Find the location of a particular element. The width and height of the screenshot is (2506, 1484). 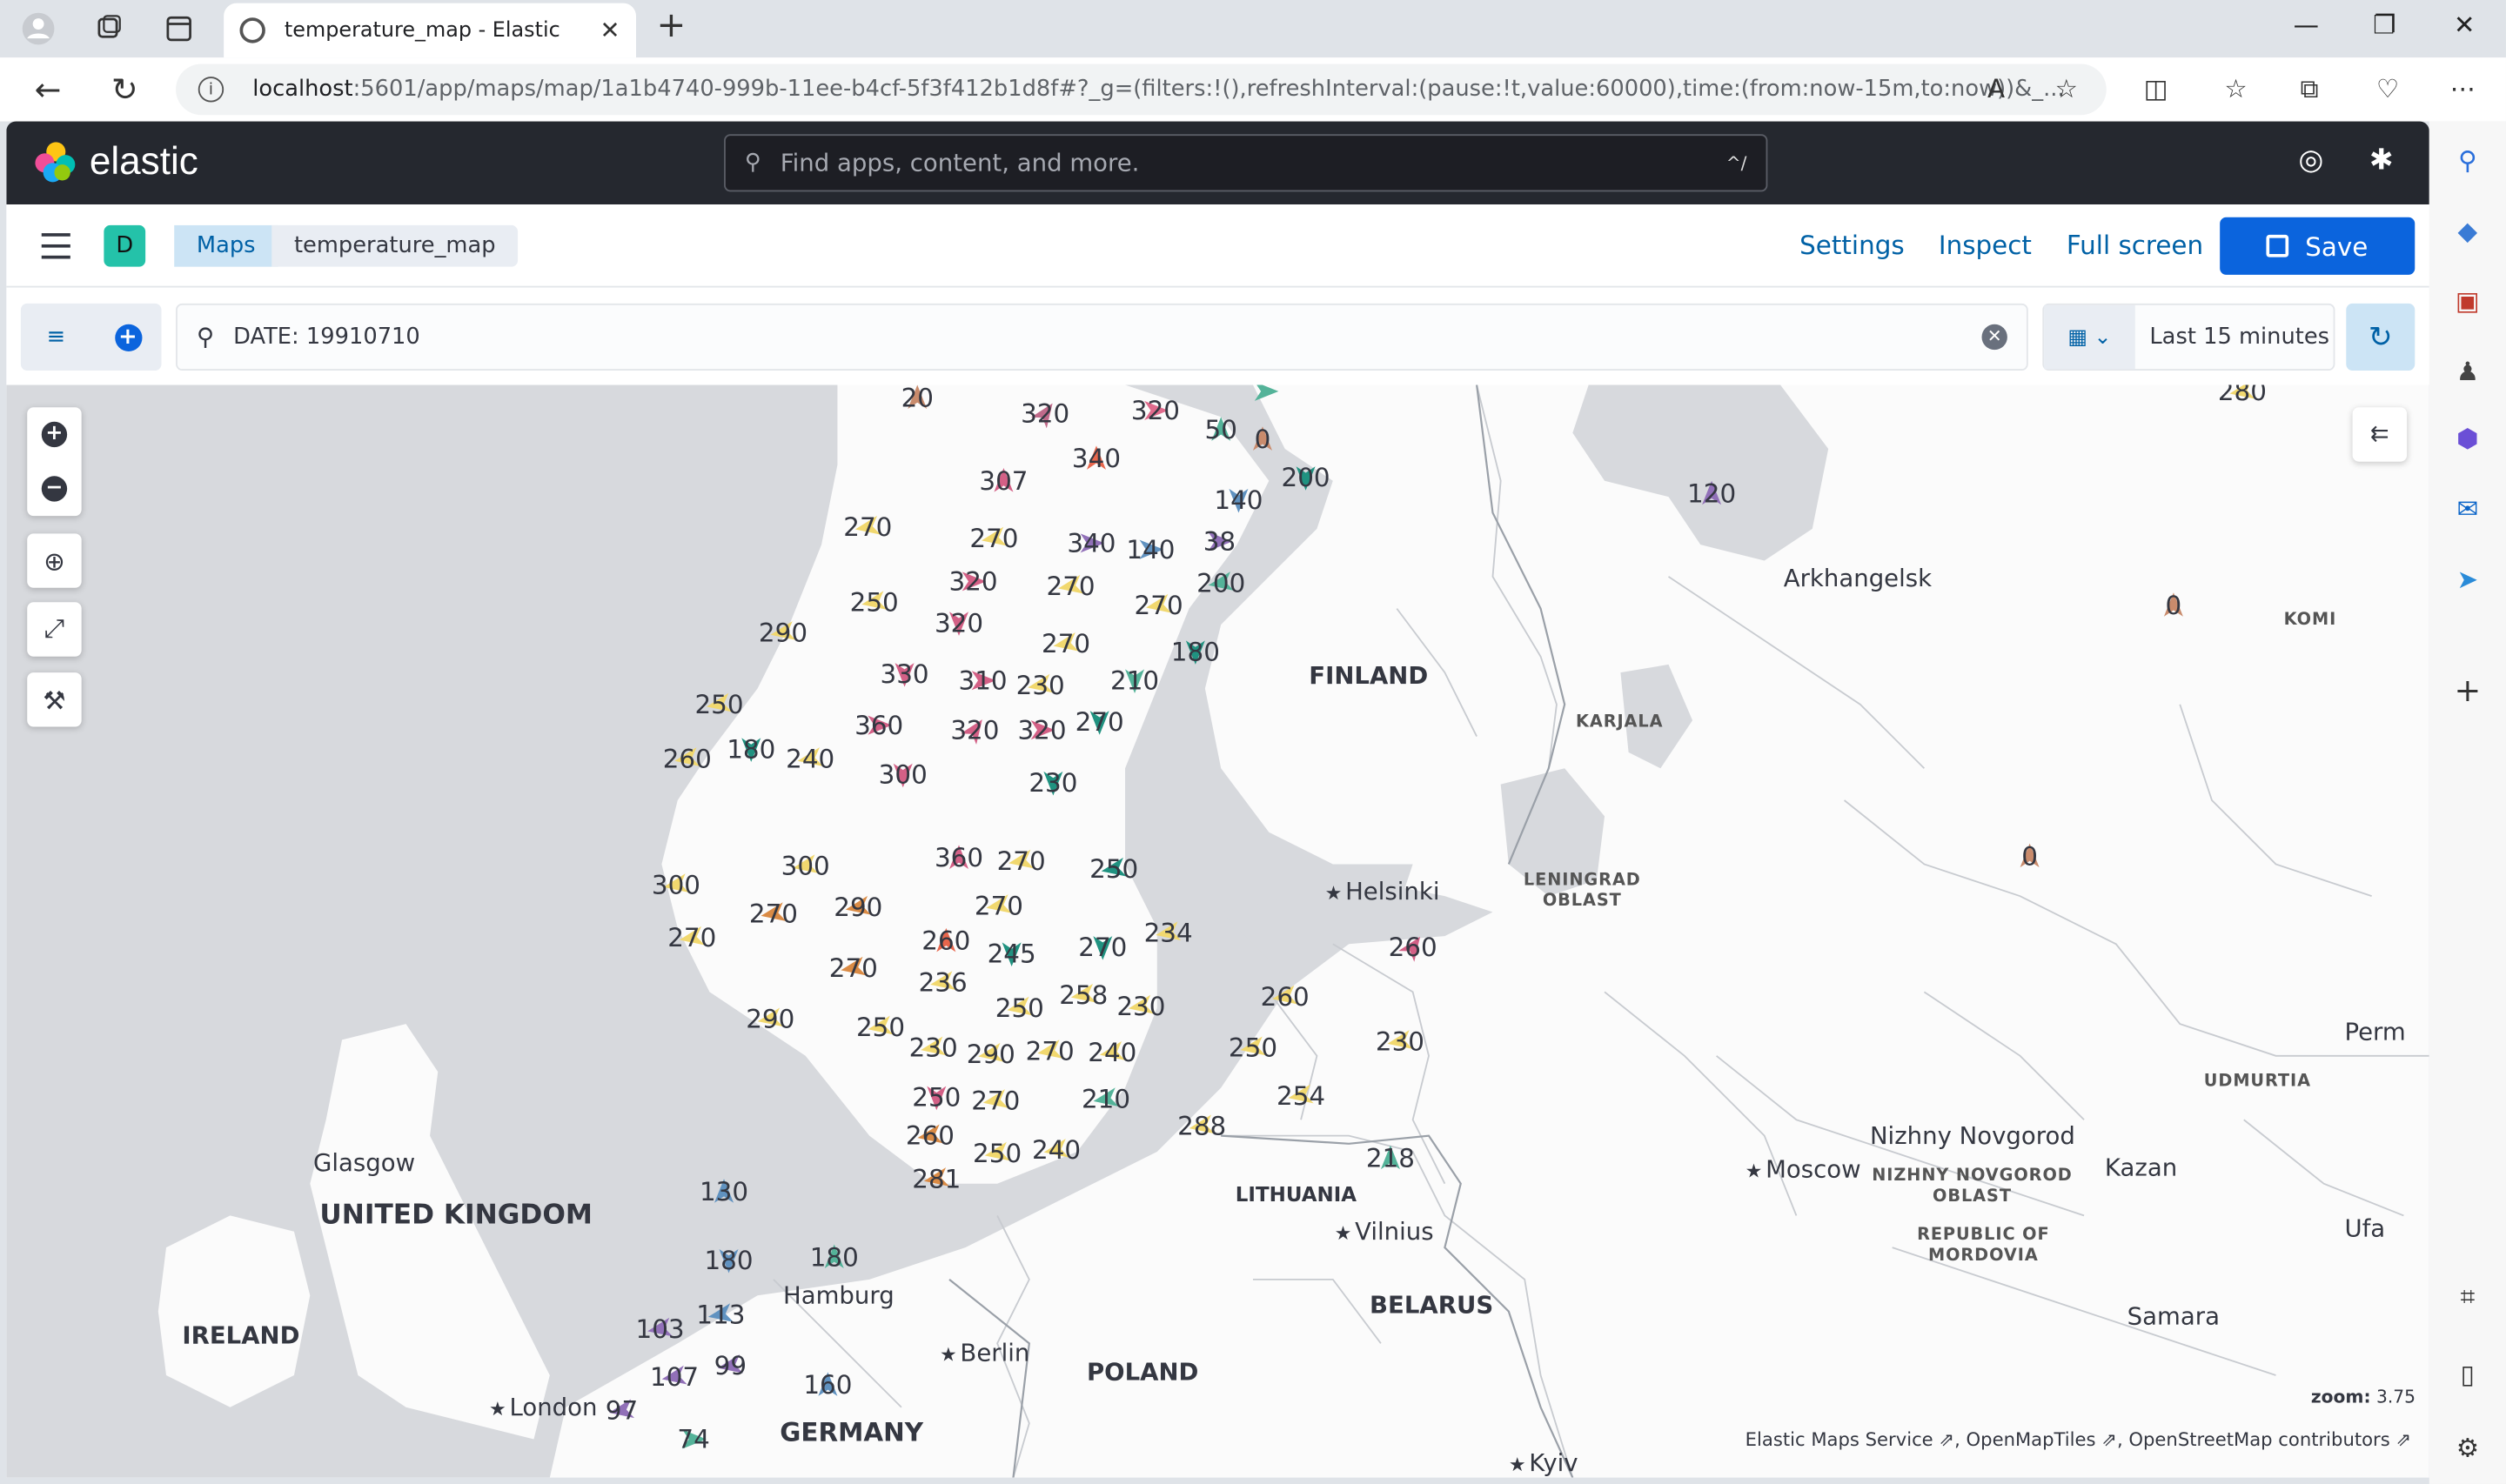

attribution-osm: OpenStreetMap contributors is located at coordinates (2258, 1439).